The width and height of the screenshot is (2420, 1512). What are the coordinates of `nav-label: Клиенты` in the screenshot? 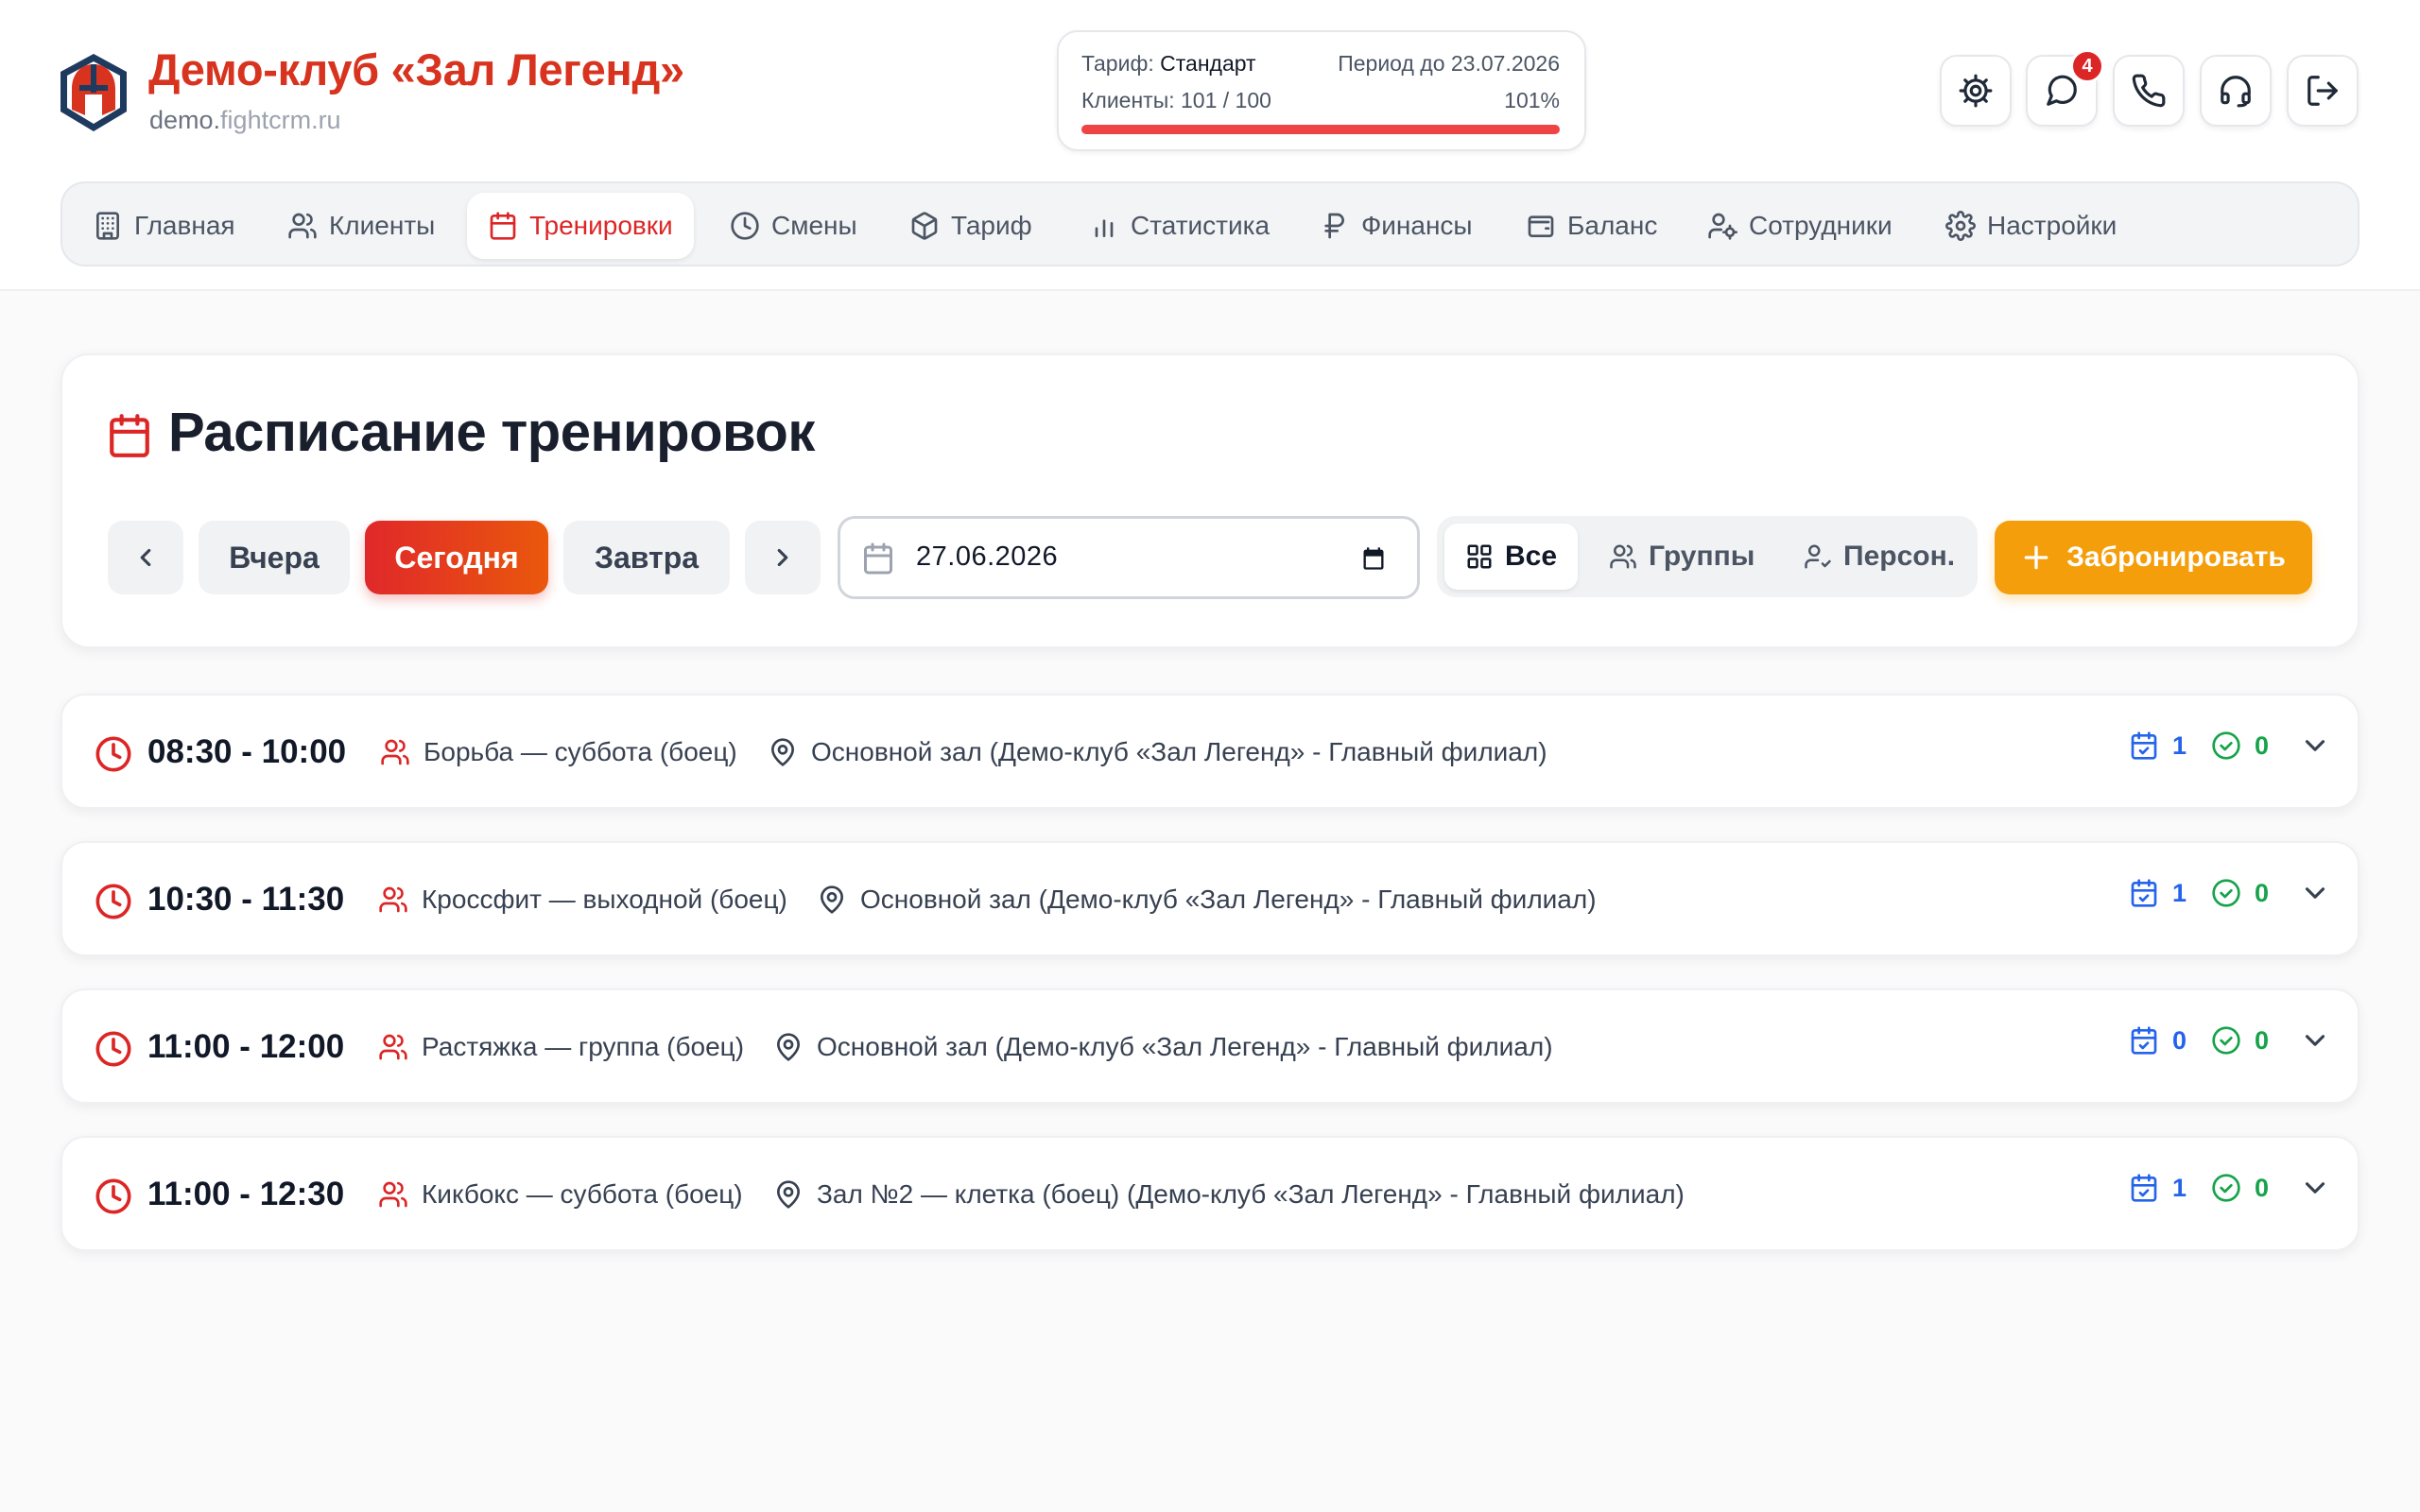 It's located at (382, 225).